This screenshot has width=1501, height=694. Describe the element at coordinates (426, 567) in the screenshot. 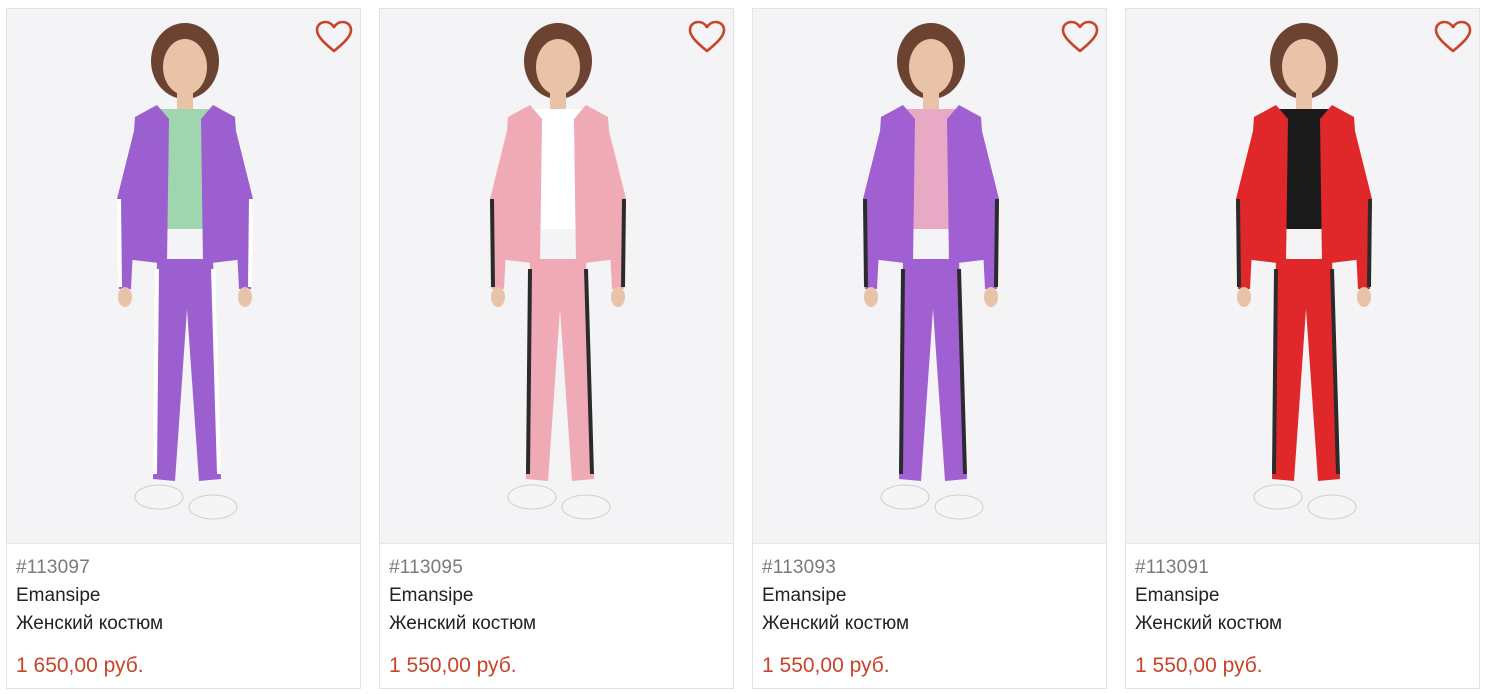

I see `product-sku: #113095` at that location.